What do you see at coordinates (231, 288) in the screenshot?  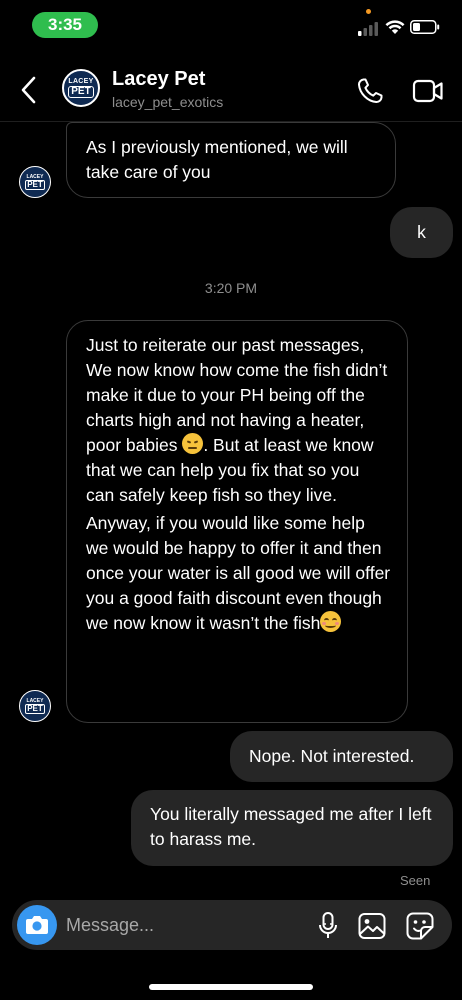 I see `message-timestamp: 3:20 PM` at bounding box center [231, 288].